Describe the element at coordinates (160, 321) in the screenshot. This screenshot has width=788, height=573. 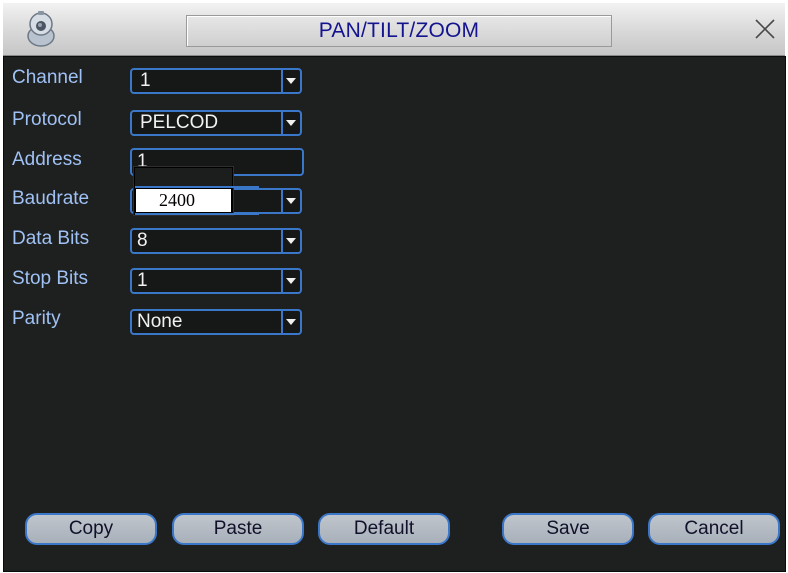
I see `parity-value: None` at that location.